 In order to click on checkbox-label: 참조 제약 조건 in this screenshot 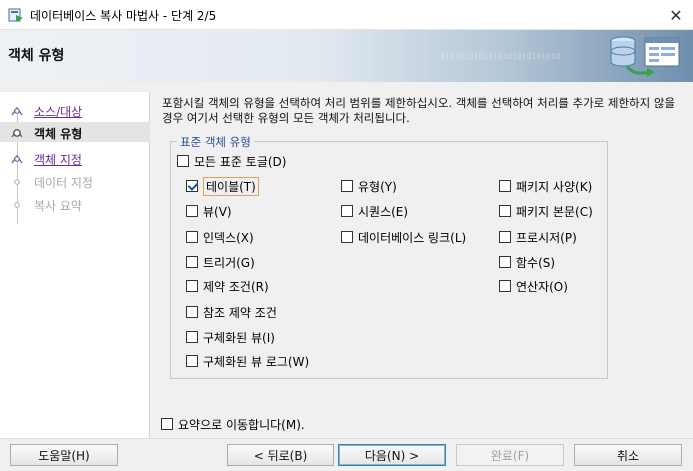, I will do `click(240, 312)`.